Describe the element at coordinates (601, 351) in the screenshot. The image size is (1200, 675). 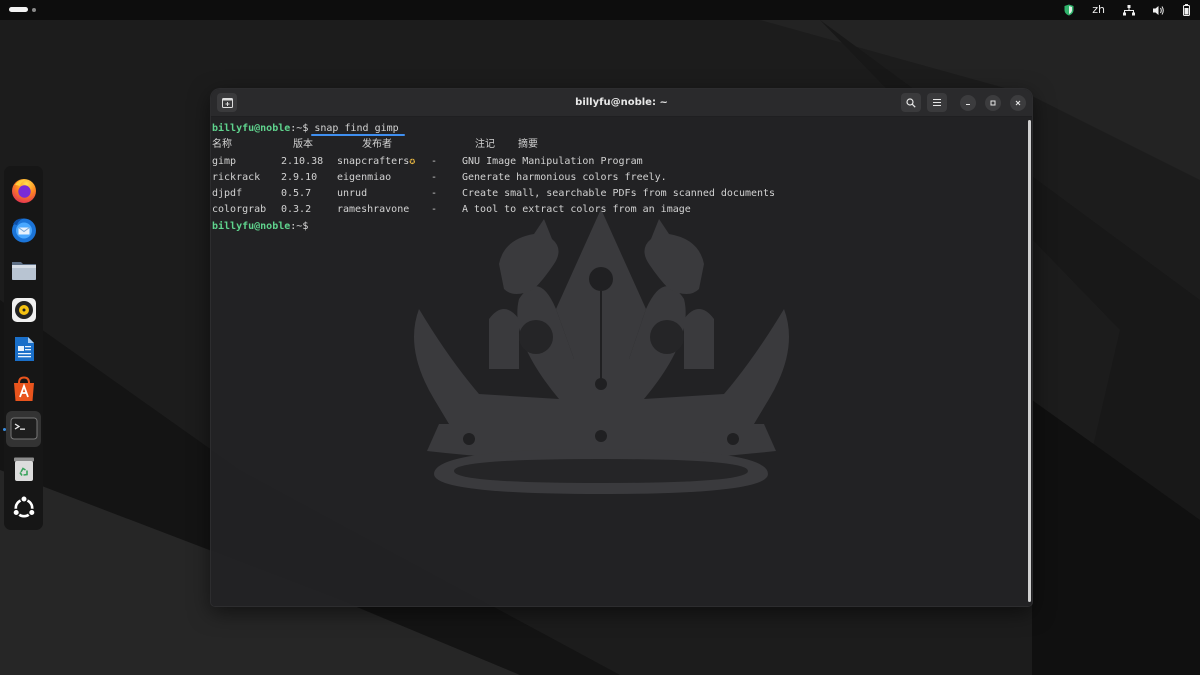
I see `crown-watermark` at that location.